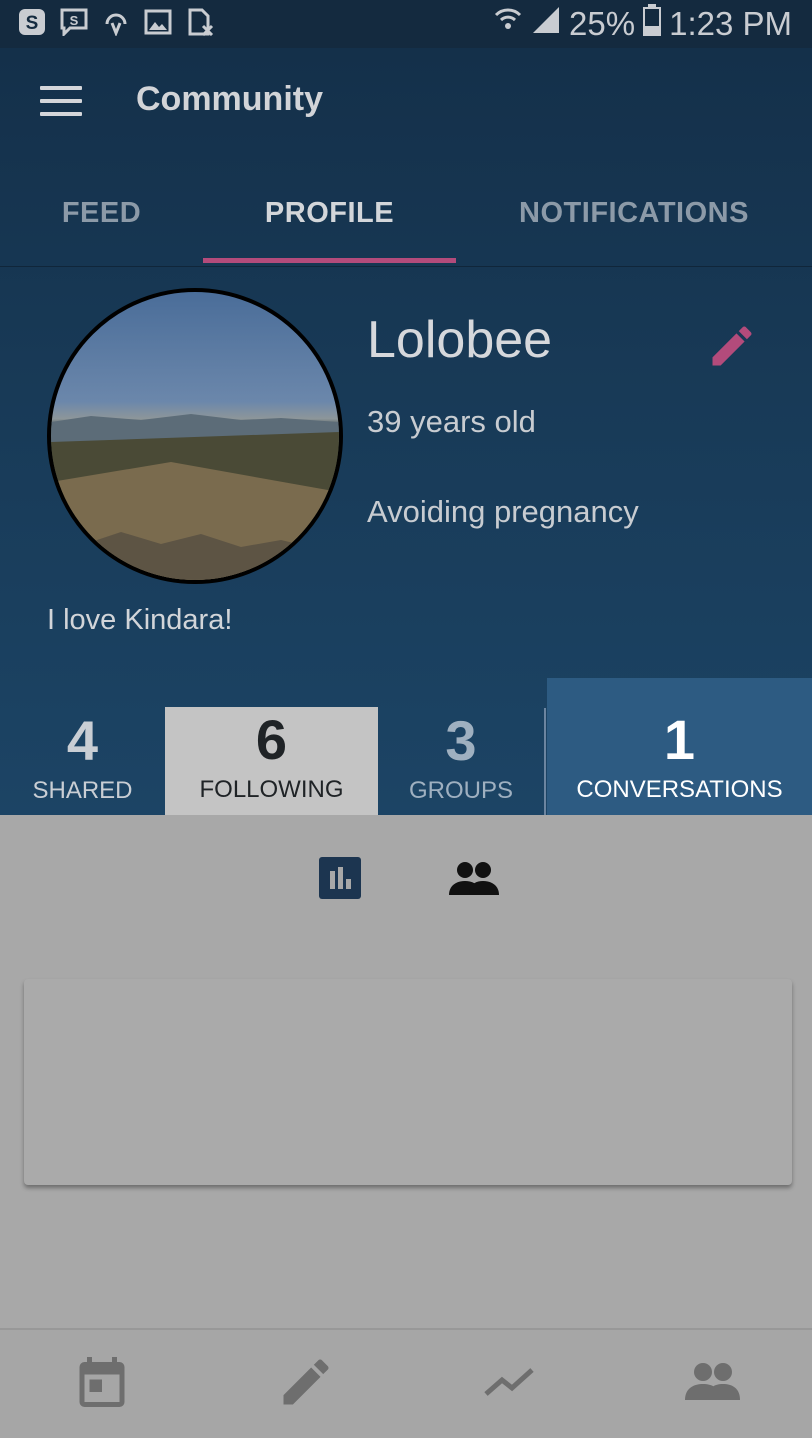 The height and width of the screenshot is (1438, 812). I want to click on goal-text: Avoiding pregnancy, so click(503, 511).